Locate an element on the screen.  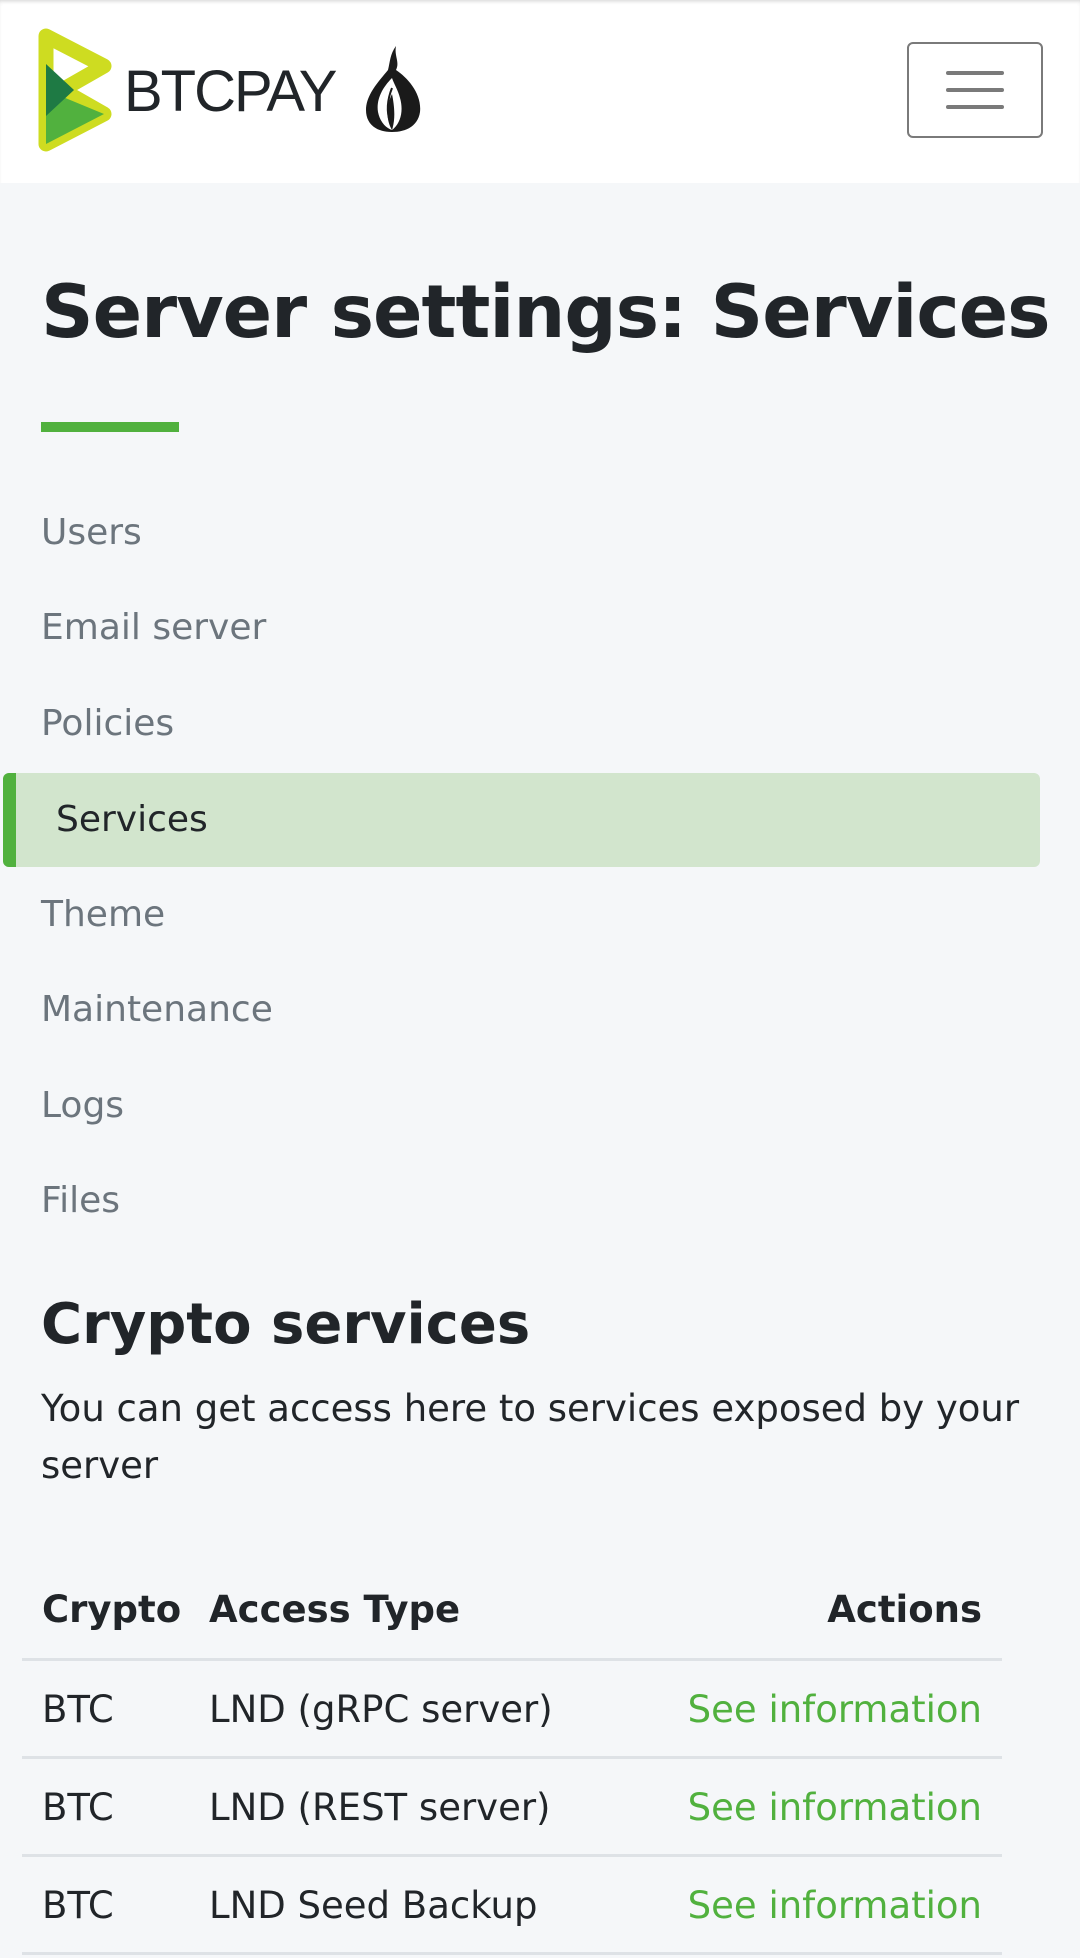
column-header-actions: Actions is located at coordinates (904, 1609).